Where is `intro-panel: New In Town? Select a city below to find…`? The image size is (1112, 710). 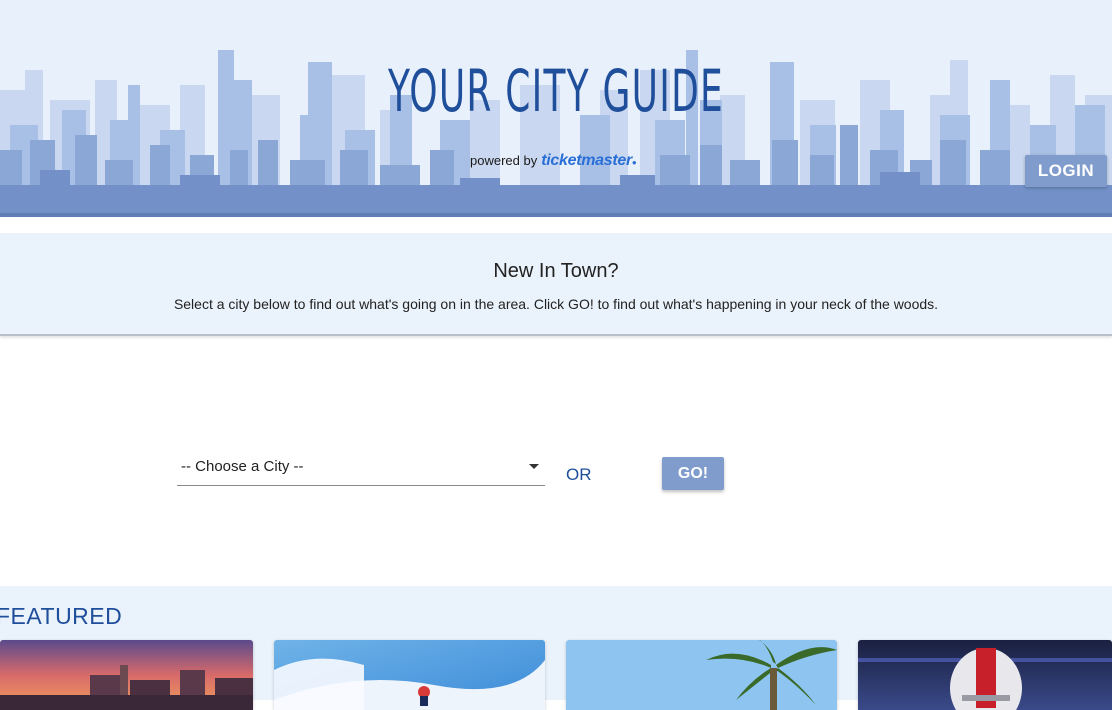
intro-panel: New In Town? Select a city below to find… is located at coordinates (556, 284).